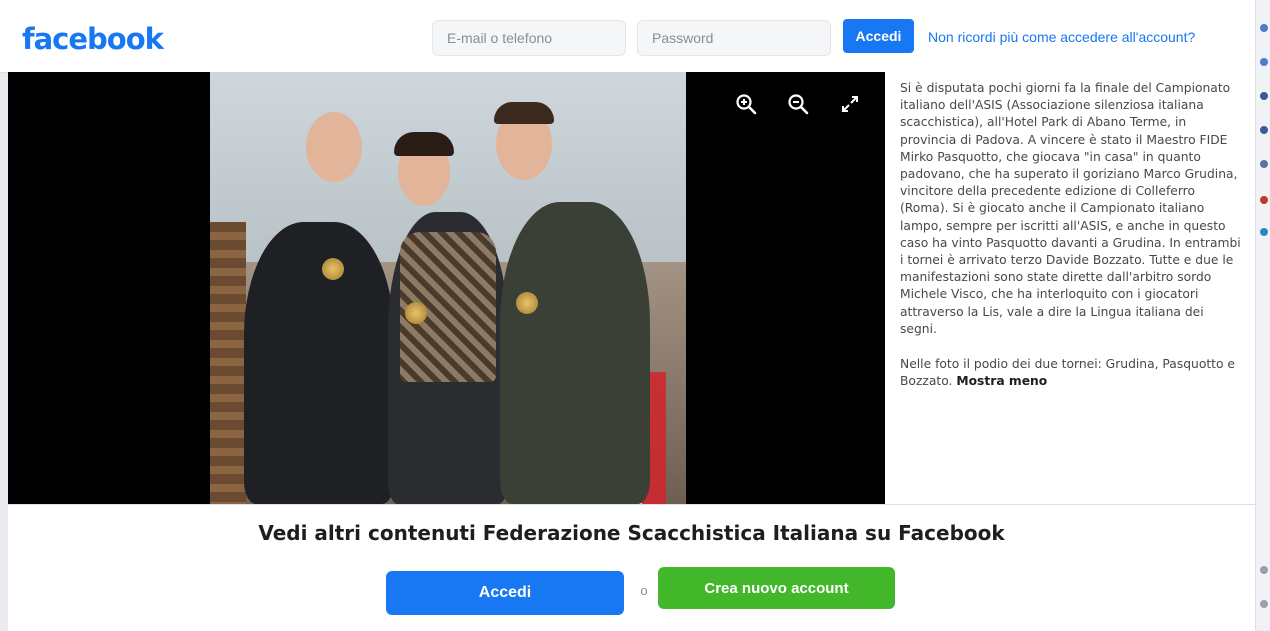 Image resolution: width=1270 pixels, height=631 pixels. I want to click on zoom-out-icon, so click(798, 104).